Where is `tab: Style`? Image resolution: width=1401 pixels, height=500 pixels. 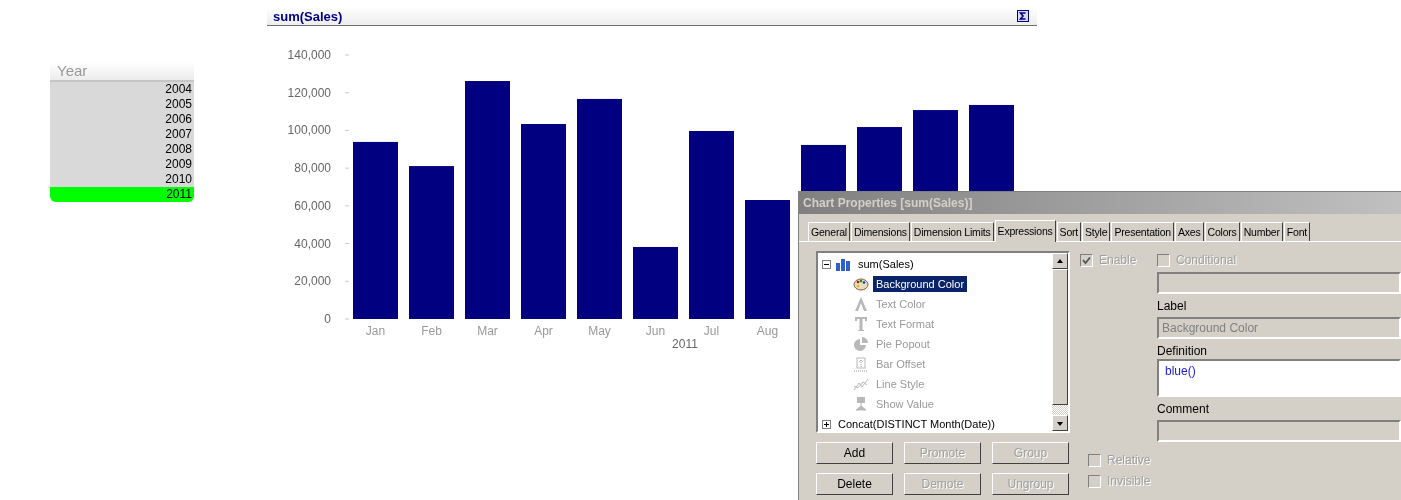
tab: Style is located at coordinates (1096, 231).